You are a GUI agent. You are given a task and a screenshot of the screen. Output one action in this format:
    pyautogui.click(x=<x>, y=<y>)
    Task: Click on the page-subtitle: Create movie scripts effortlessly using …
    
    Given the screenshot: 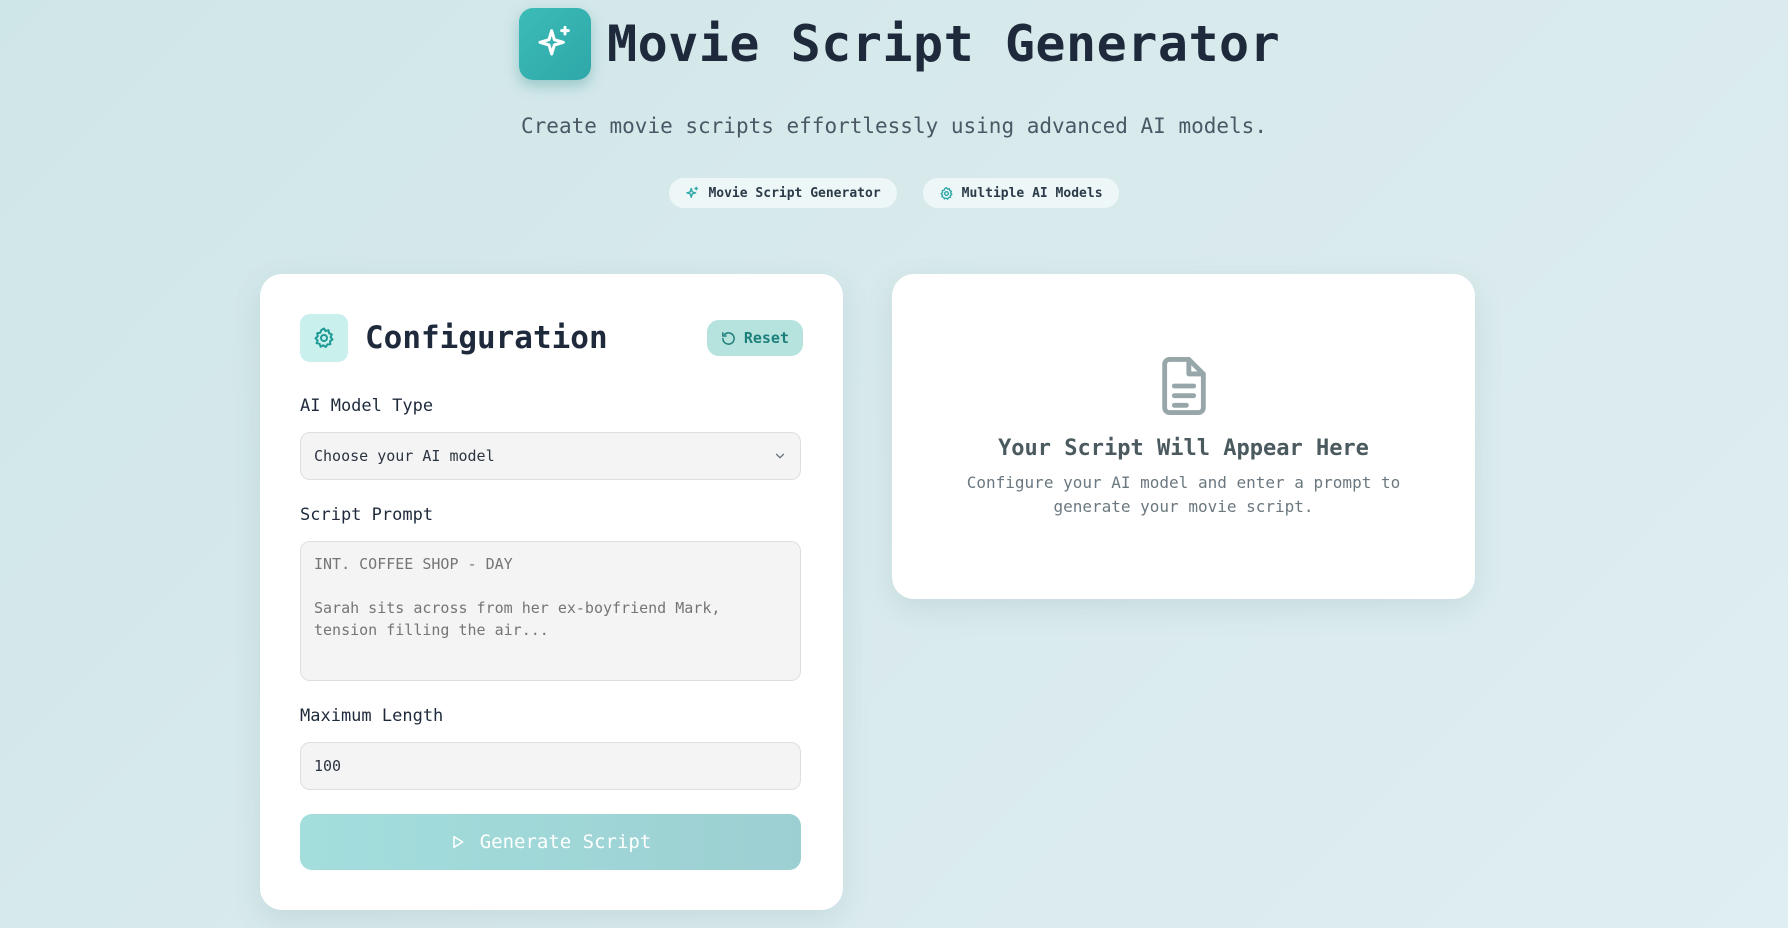 What is the action you would take?
    pyautogui.click(x=894, y=126)
    